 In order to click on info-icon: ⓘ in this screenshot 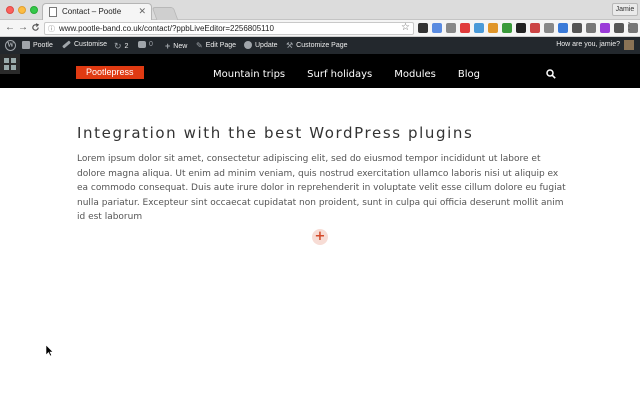, I will do `click(51, 29)`.